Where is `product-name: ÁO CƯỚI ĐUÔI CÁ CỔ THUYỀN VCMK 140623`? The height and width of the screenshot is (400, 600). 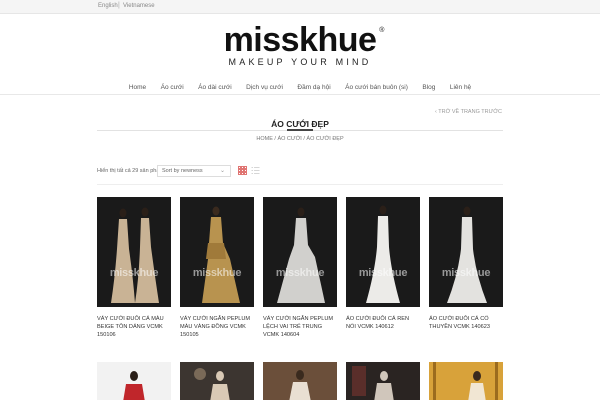
product-name: ÁO CƯỚI ĐUÔI CÁ CỔ THUYỀN VCMK 140623 is located at coordinates (466, 323).